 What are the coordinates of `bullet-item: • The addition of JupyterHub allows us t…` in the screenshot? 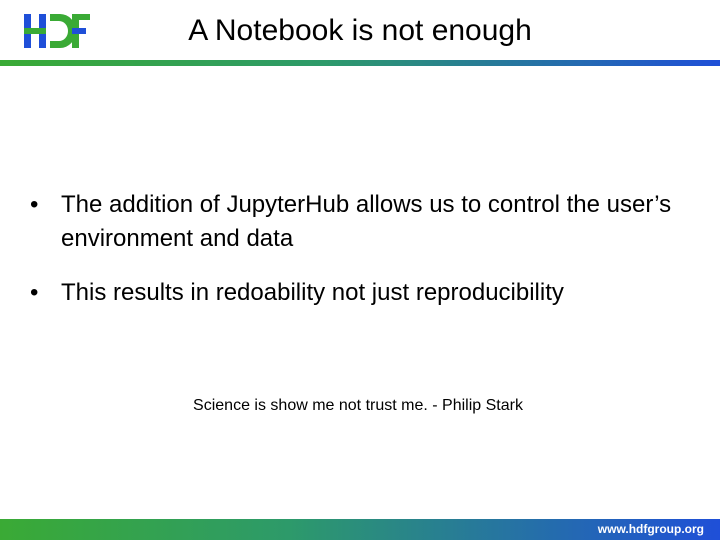 It's located at (360, 222).